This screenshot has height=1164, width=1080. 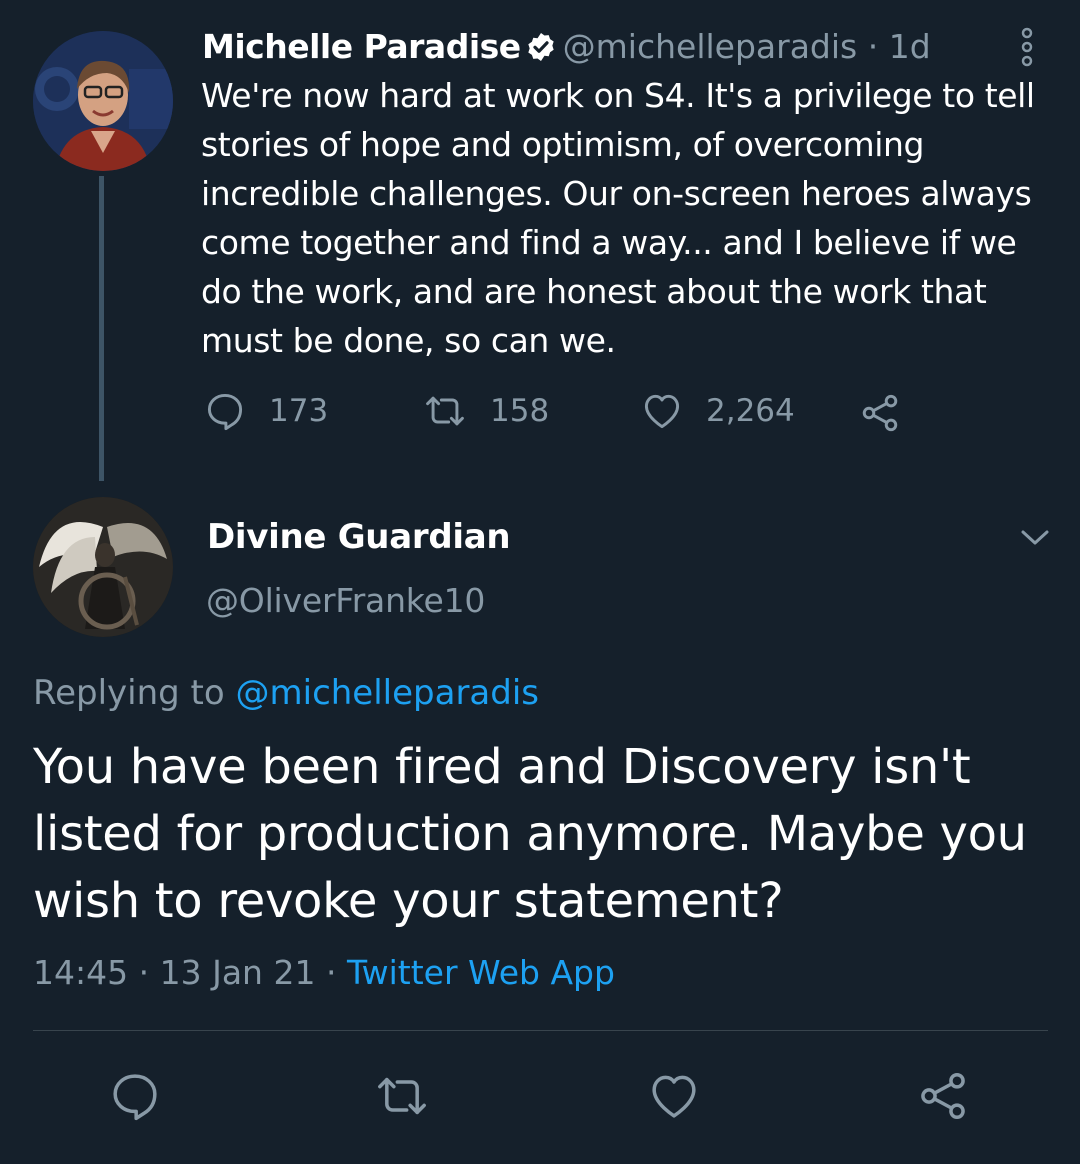 I want to click on replying-handle-link: @michelleparadis, so click(x=388, y=693).